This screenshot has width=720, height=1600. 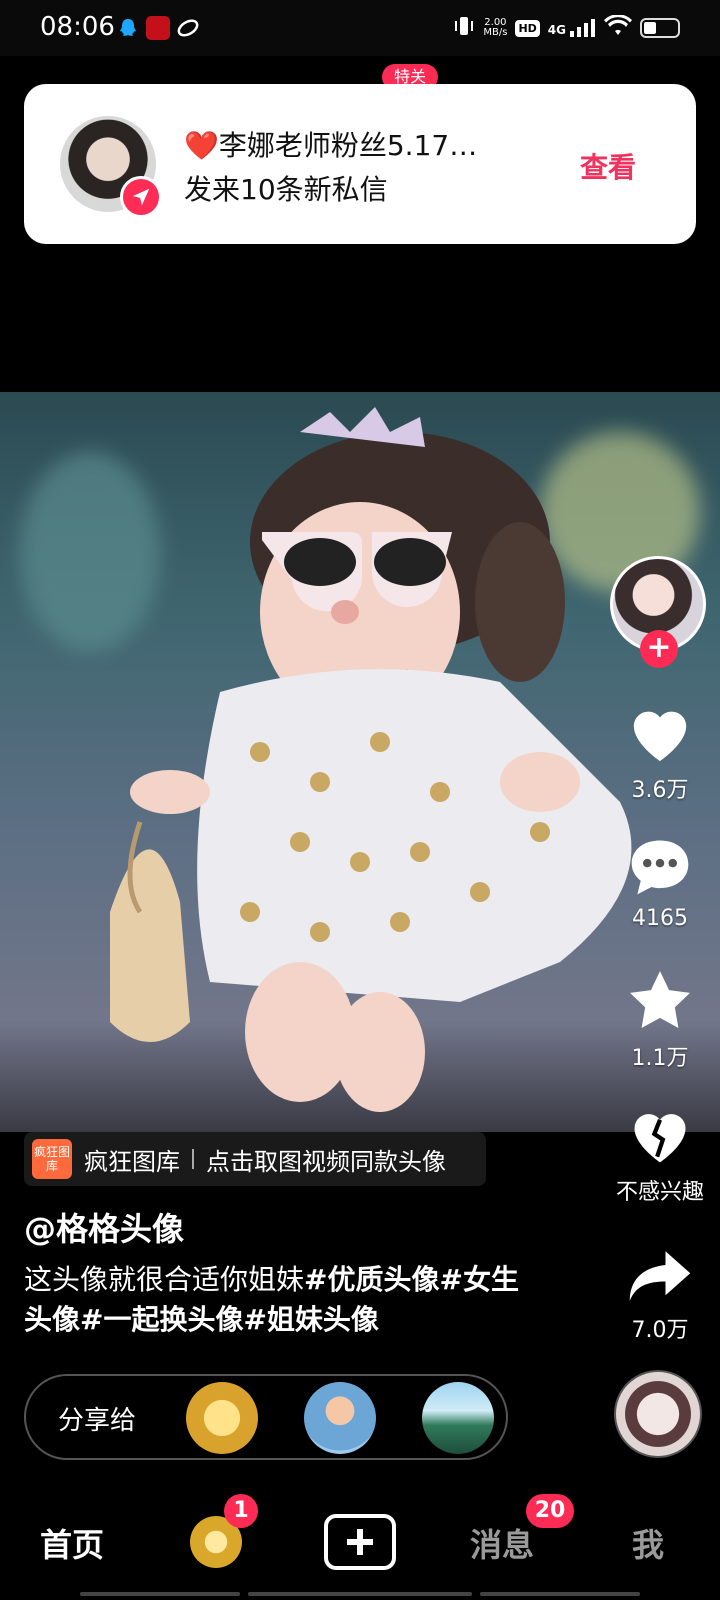 What do you see at coordinates (132, 1161) in the screenshot?
I see `source-name: 疯狂图库` at bounding box center [132, 1161].